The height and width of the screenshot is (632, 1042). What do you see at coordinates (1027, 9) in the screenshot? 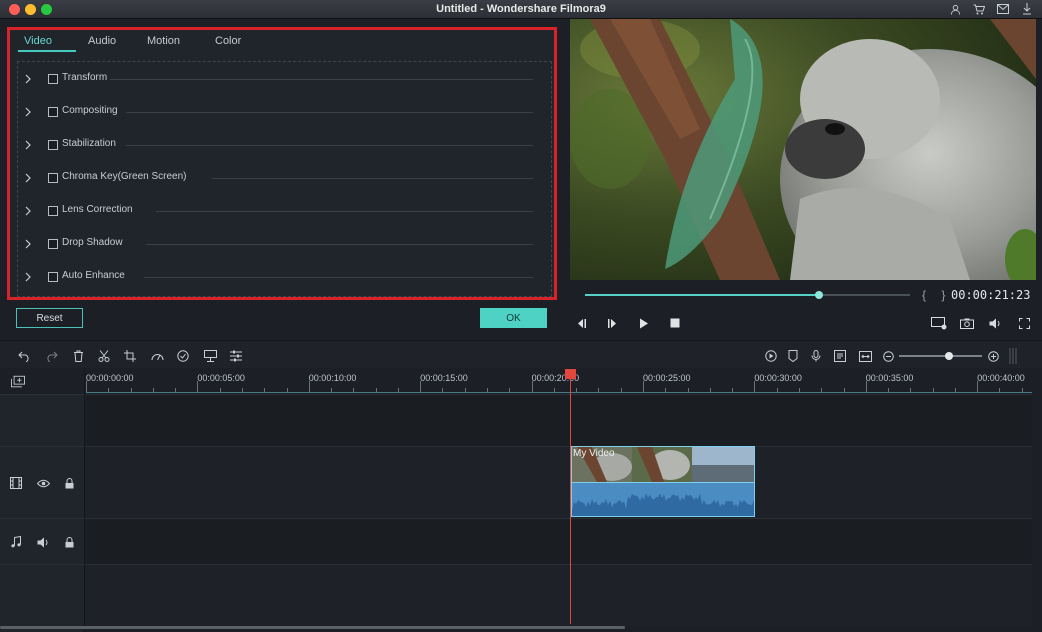
I see `download-icon` at bounding box center [1027, 9].